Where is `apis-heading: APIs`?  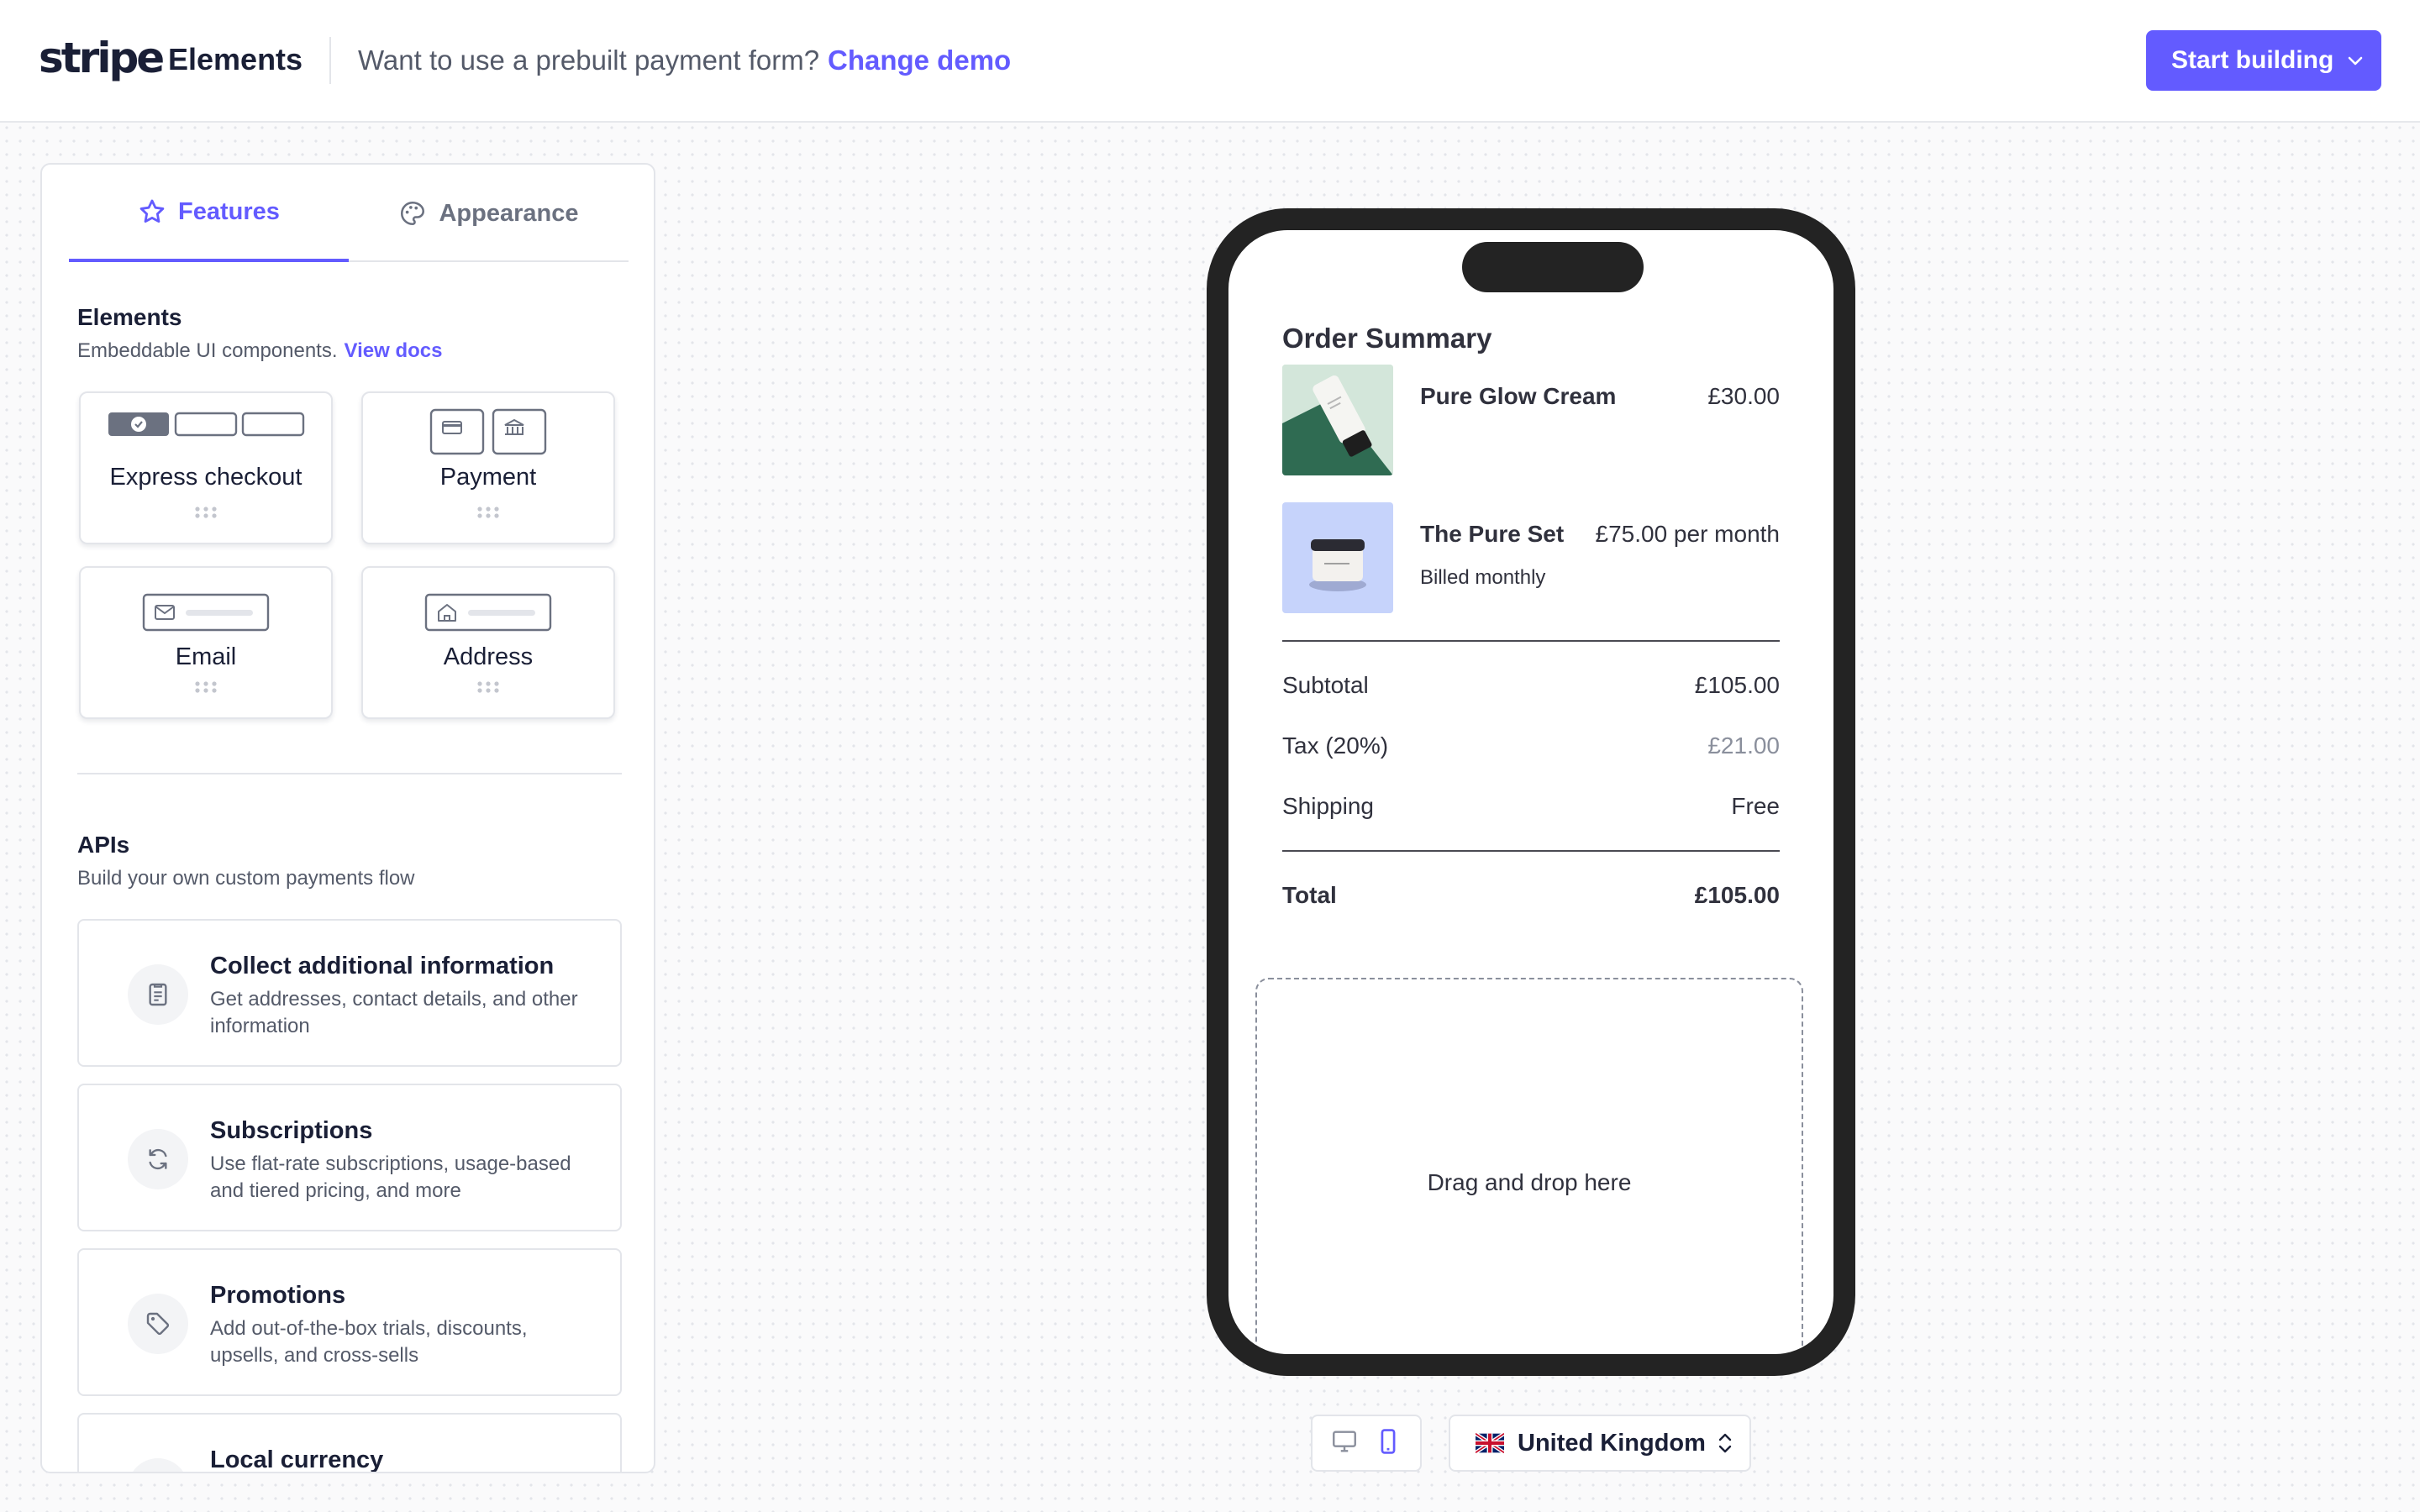 apis-heading: APIs is located at coordinates (103, 845).